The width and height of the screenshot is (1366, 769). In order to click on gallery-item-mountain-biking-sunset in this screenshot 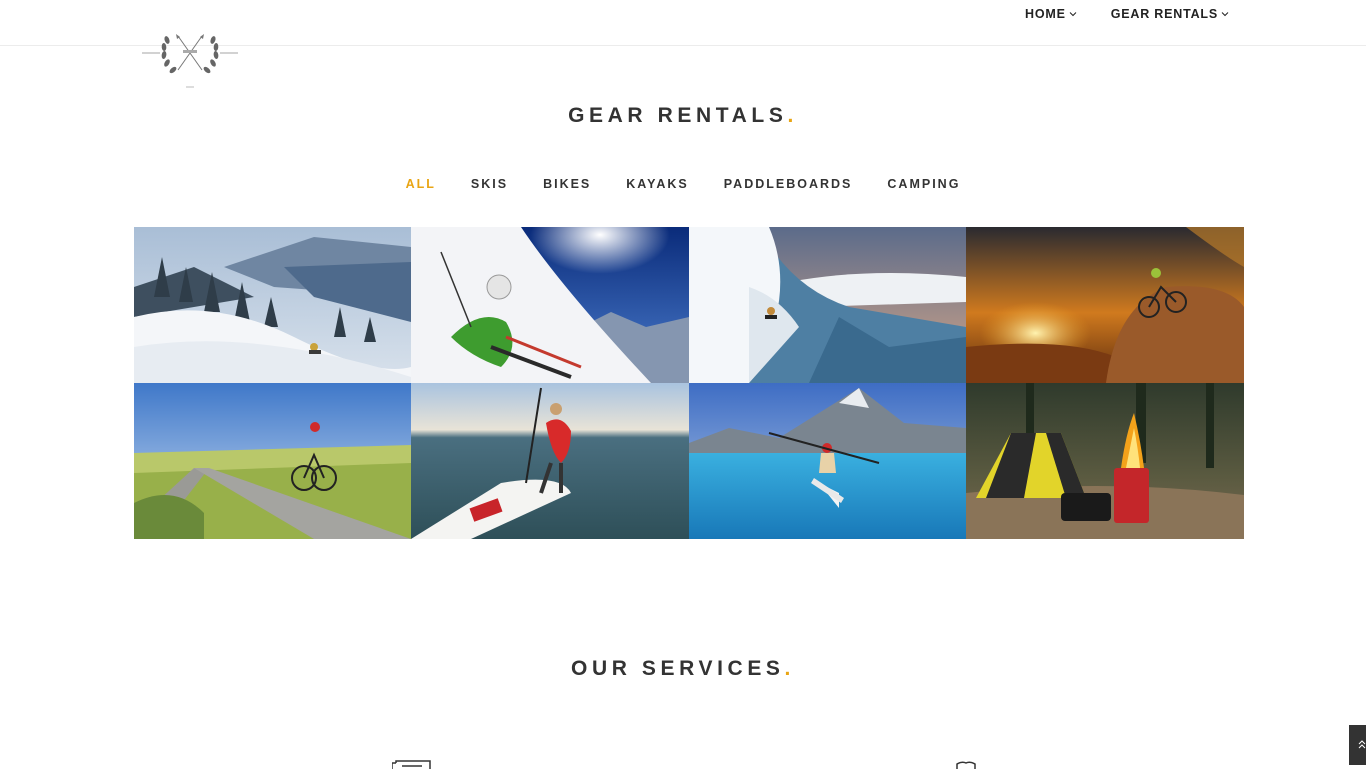, I will do `click(1105, 305)`.